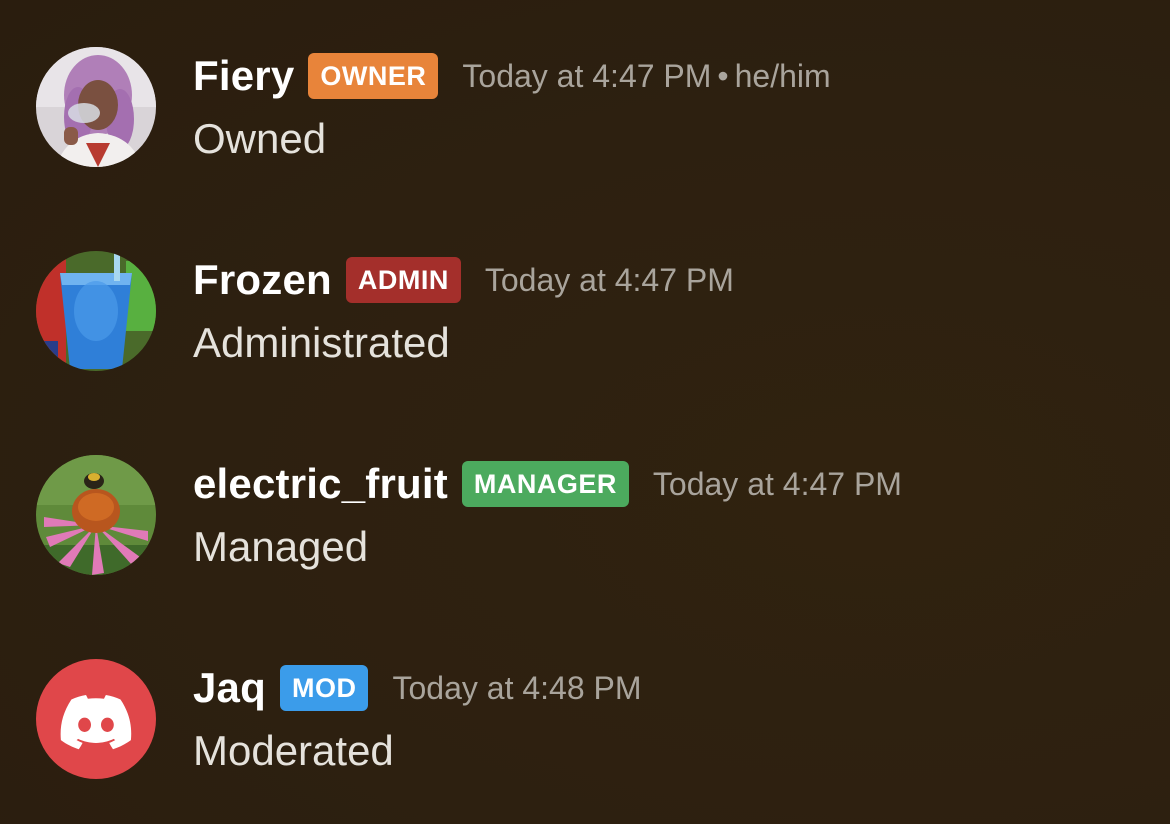  What do you see at coordinates (293, 750) in the screenshot?
I see `message-content: Moderated` at bounding box center [293, 750].